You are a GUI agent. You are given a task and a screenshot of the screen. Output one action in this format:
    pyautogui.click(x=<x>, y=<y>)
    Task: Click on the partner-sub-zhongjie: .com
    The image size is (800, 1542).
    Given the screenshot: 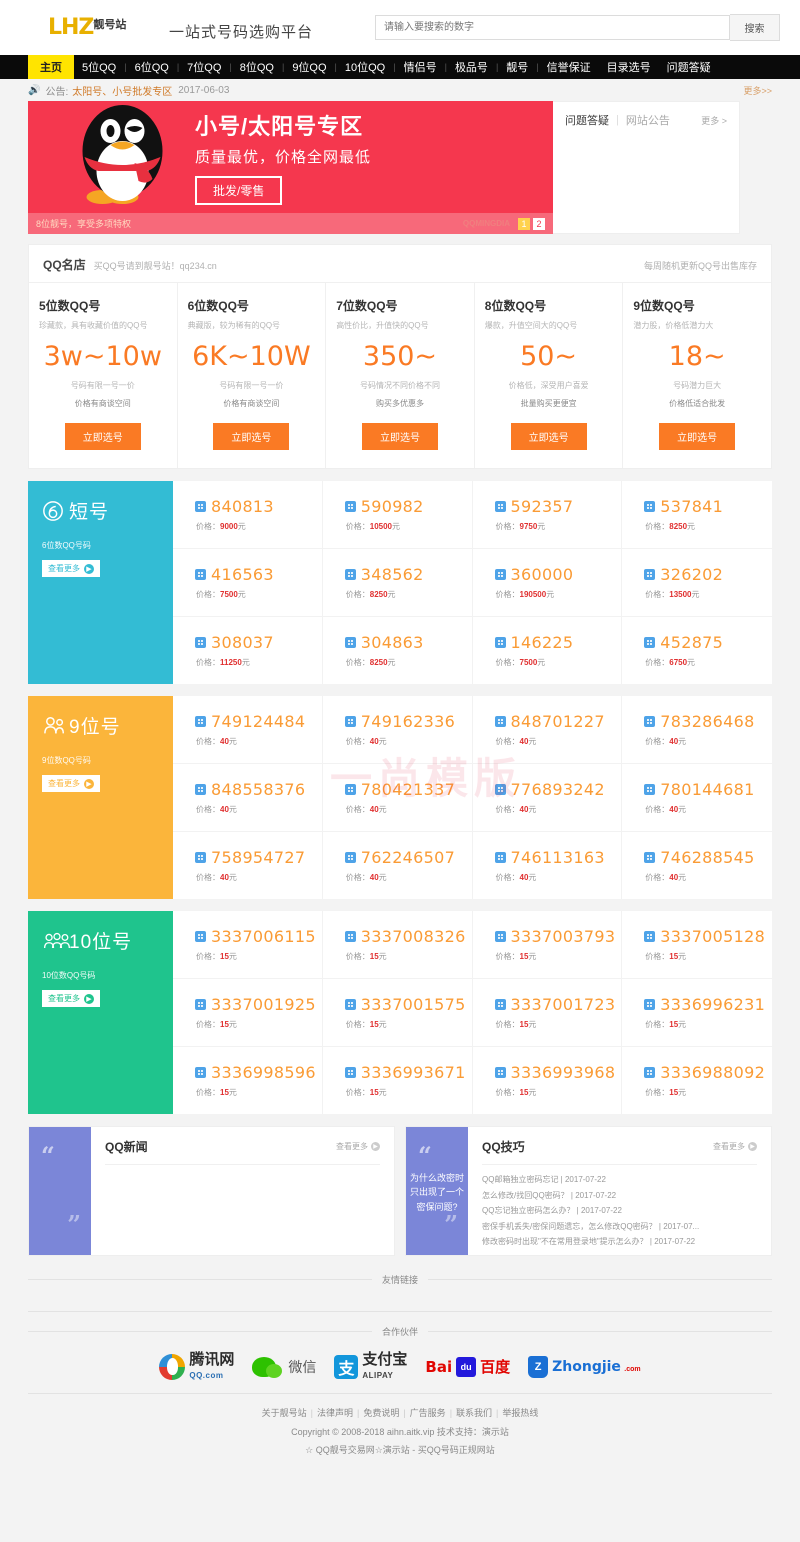 What is the action you would take?
    pyautogui.click(x=632, y=1369)
    